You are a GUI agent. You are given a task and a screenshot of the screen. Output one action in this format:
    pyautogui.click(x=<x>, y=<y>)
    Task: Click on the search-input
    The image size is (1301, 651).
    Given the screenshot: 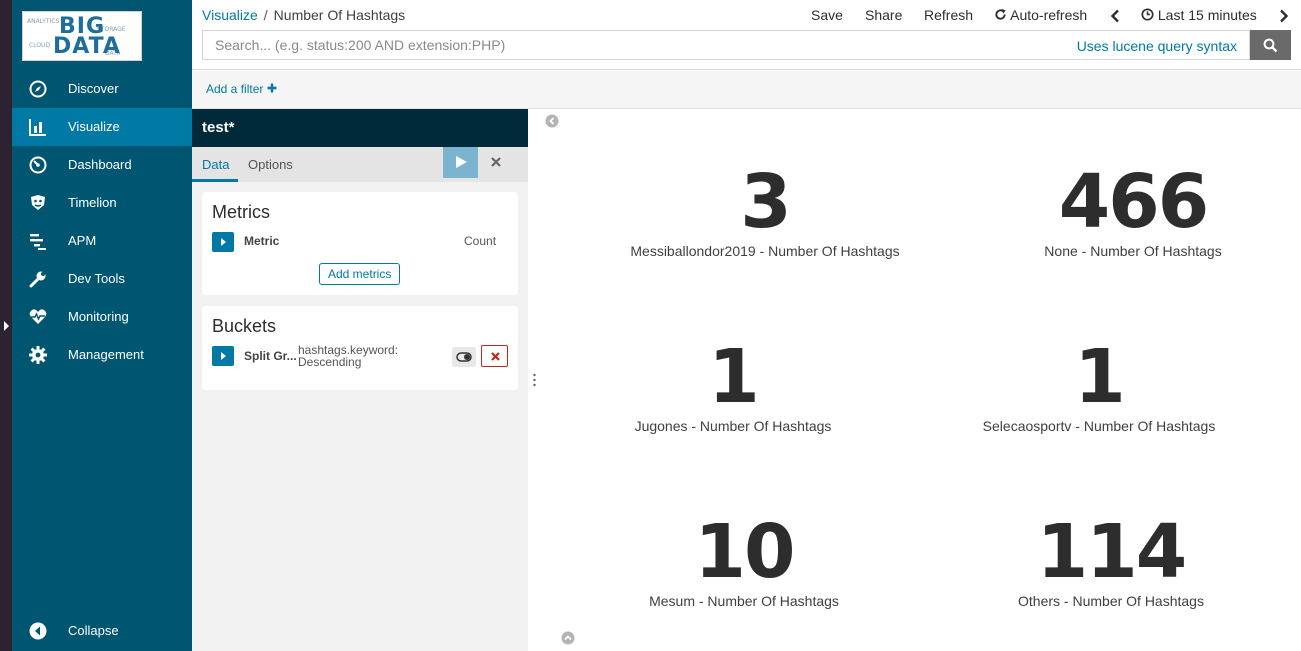 What is the action you would take?
    pyautogui.click(x=633, y=45)
    